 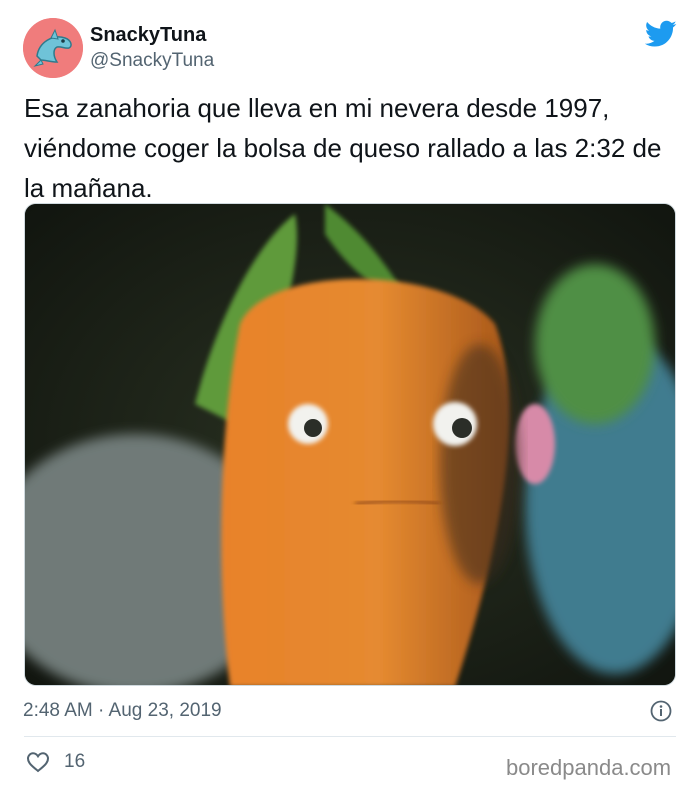 I want to click on info-icon, so click(x=661, y=711).